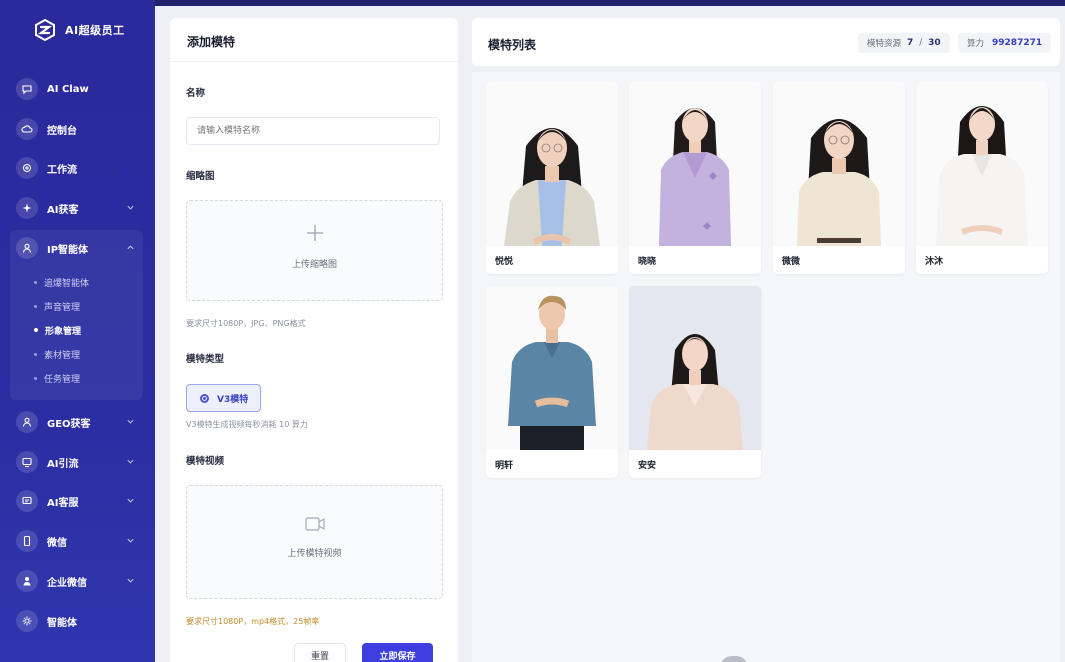 This screenshot has width=1065, height=662. What do you see at coordinates (313, 131) in the screenshot?
I see `model-name-input` at bounding box center [313, 131].